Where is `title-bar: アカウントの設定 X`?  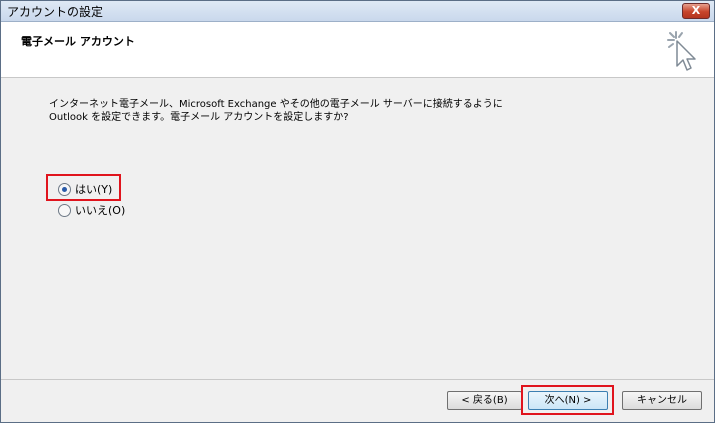 title-bar: アカウントの設定 X is located at coordinates (357, 11).